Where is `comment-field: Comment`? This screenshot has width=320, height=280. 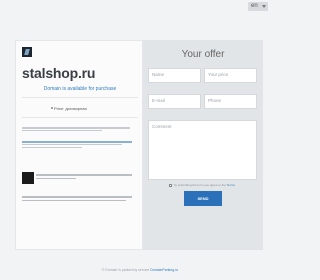 comment-field: Comment is located at coordinates (202, 150).